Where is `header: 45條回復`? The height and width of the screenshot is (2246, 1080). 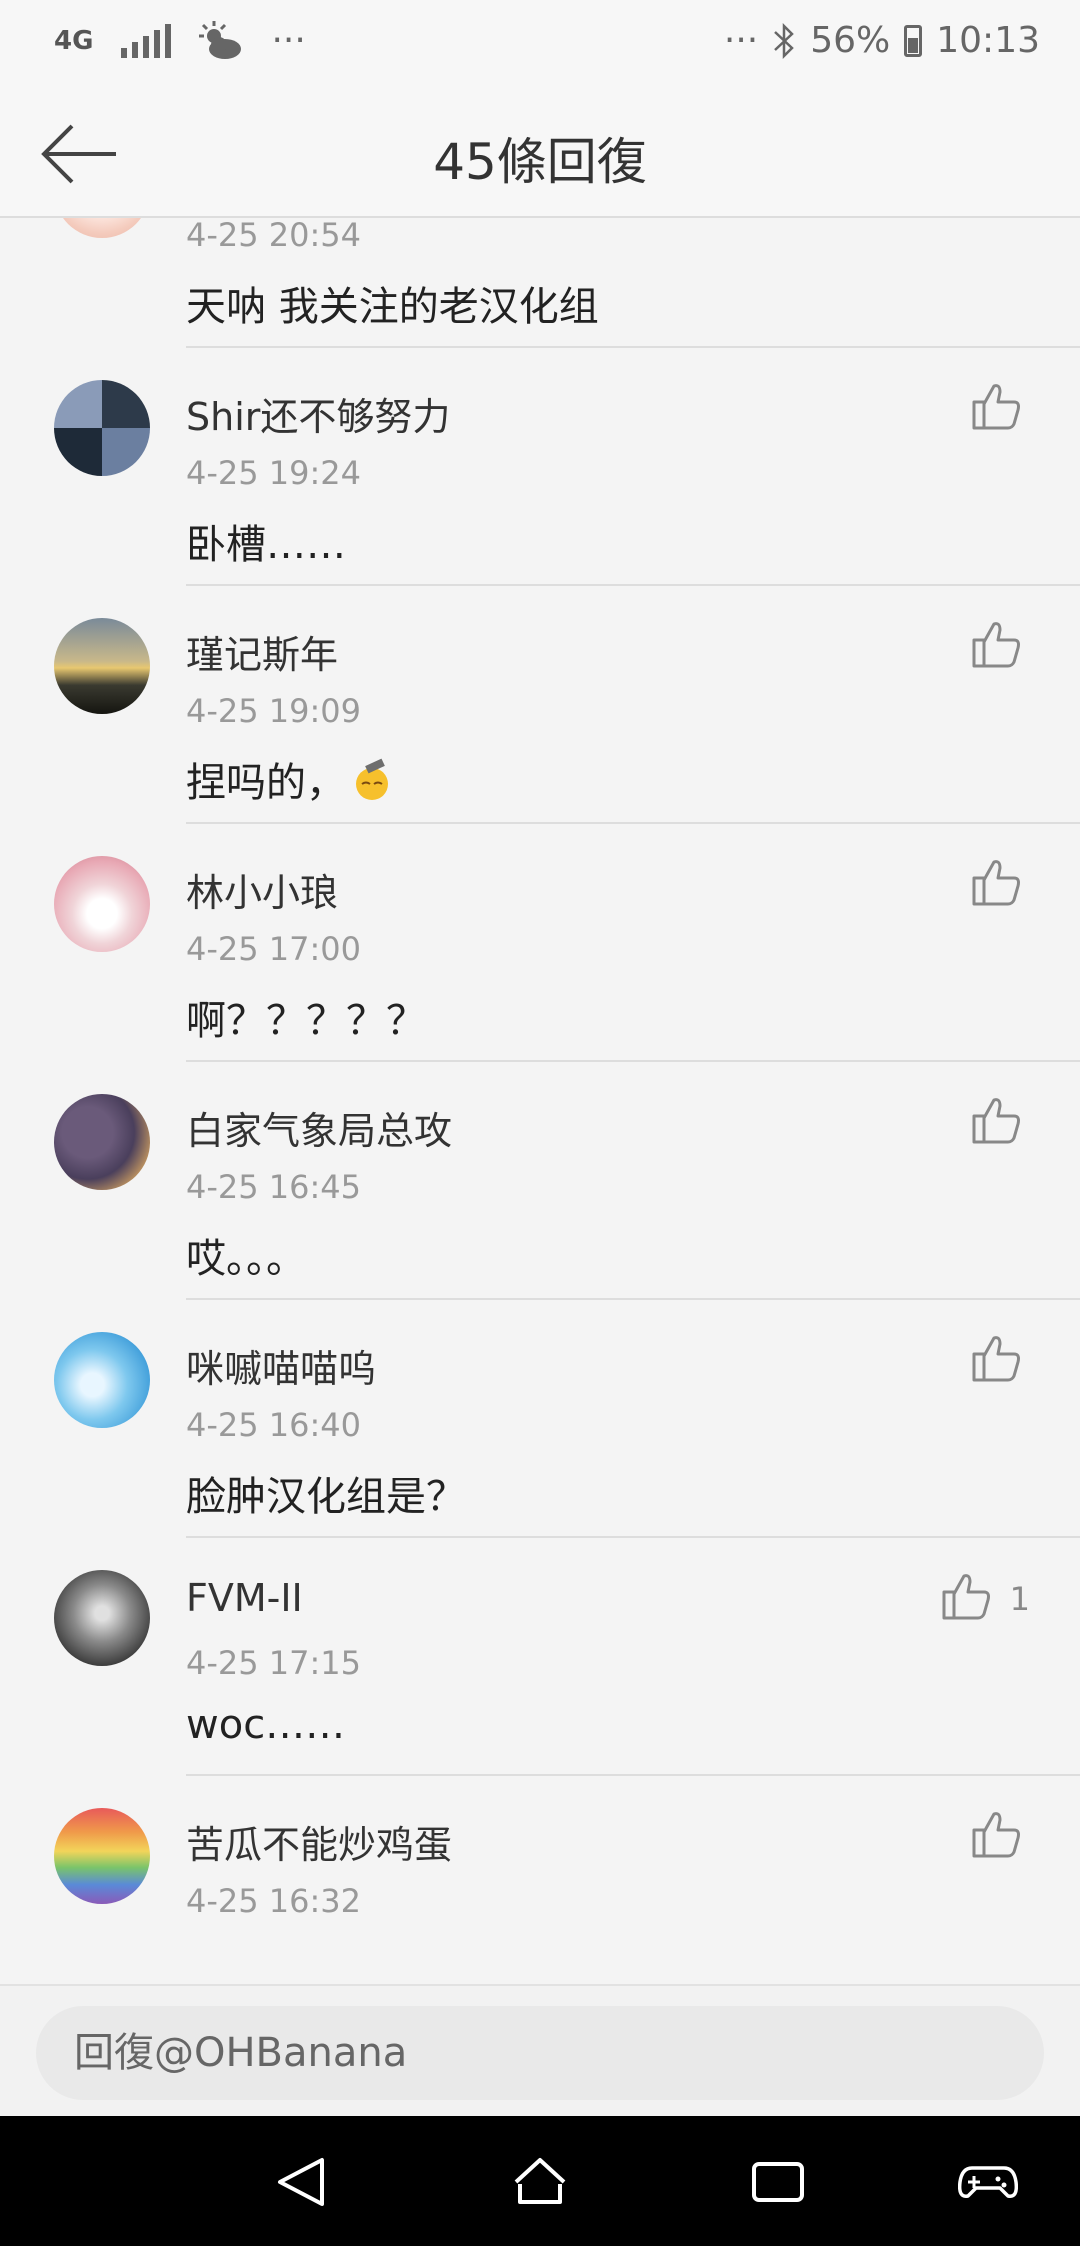
header: 45條回復 is located at coordinates (540, 155).